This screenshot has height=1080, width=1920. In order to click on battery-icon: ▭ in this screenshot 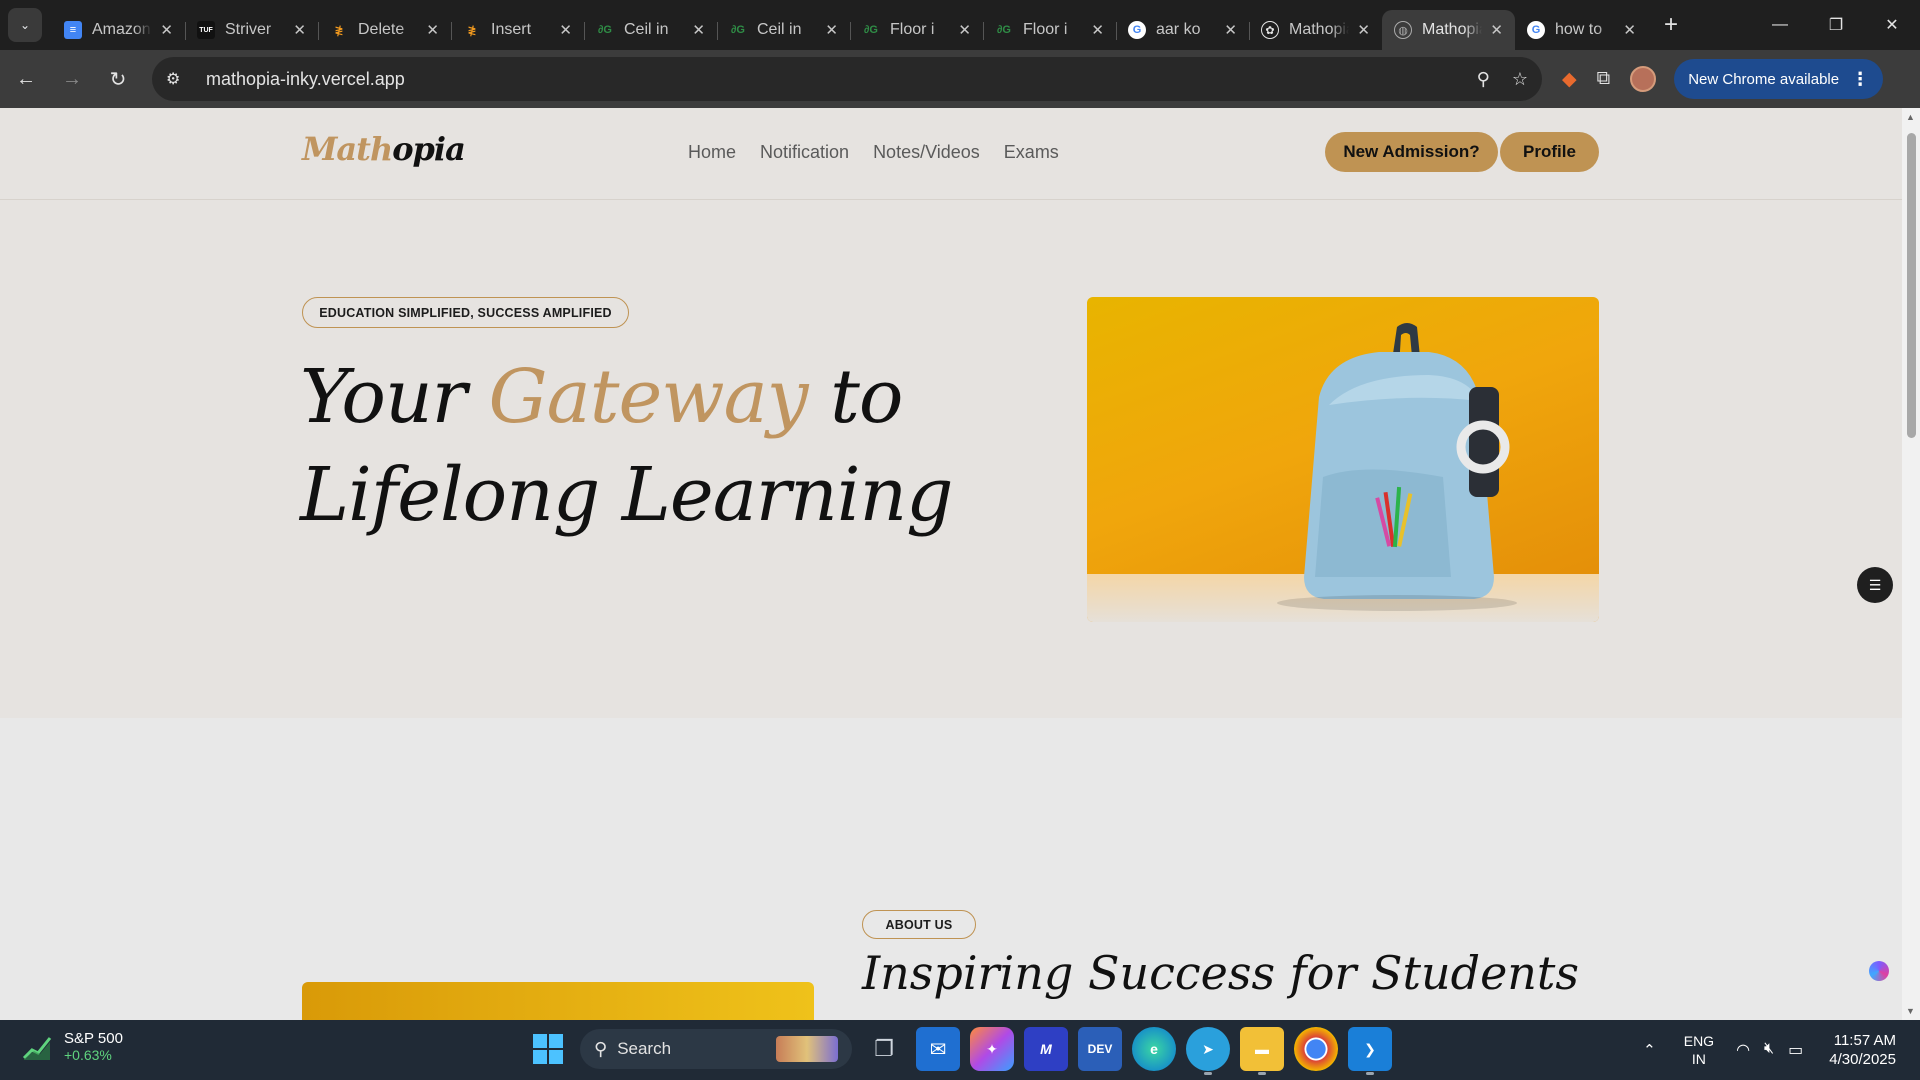, I will do `click(1796, 1050)`.